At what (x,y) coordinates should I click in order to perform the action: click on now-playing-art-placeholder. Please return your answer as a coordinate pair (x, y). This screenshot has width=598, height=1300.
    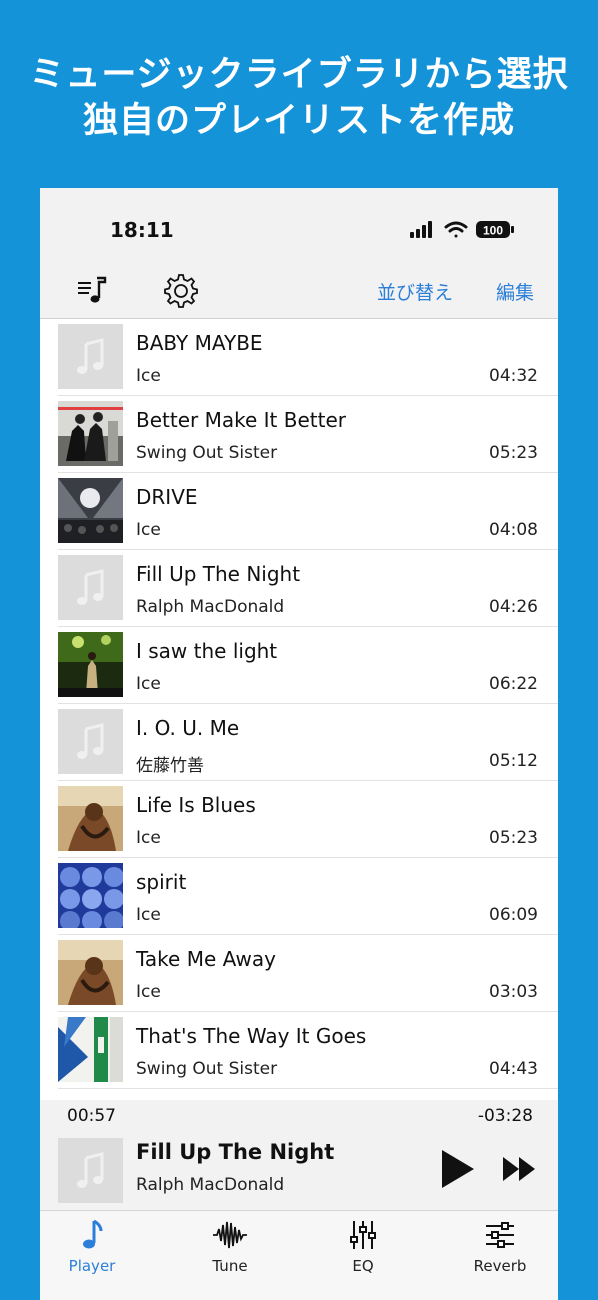
    Looking at the image, I should click on (90, 1170).